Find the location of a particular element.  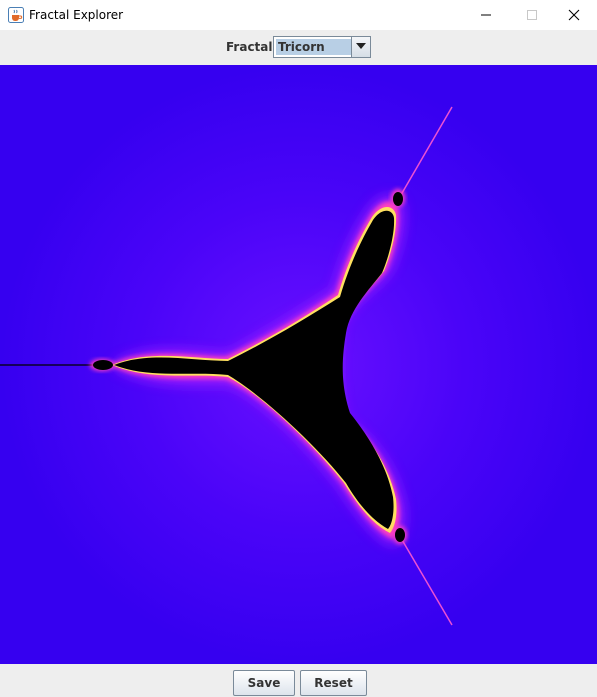

fractal-select: Tricorn is located at coordinates (322, 47).